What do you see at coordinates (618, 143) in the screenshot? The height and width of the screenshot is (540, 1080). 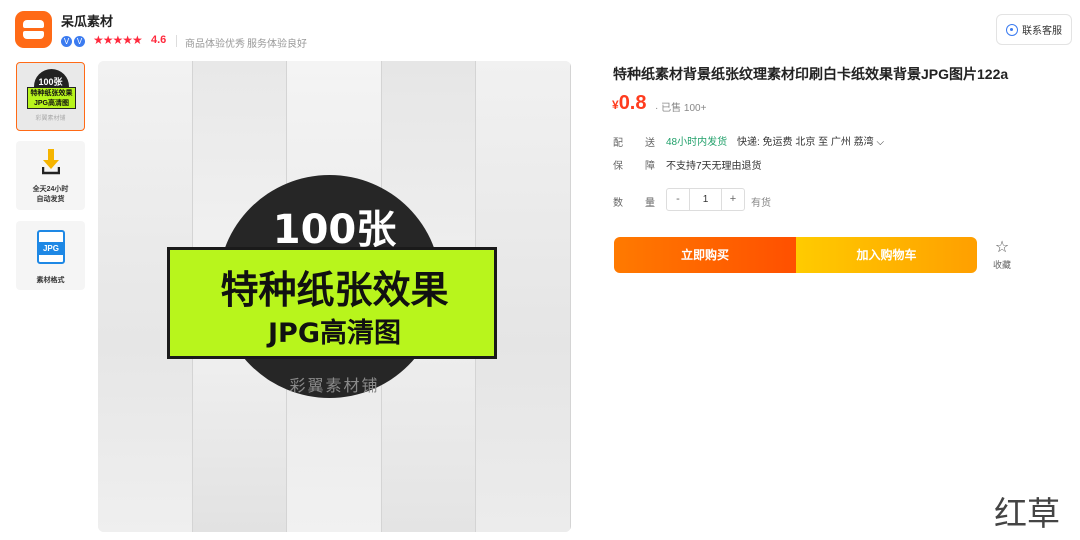 I see `shipping-label: 配` at bounding box center [618, 143].